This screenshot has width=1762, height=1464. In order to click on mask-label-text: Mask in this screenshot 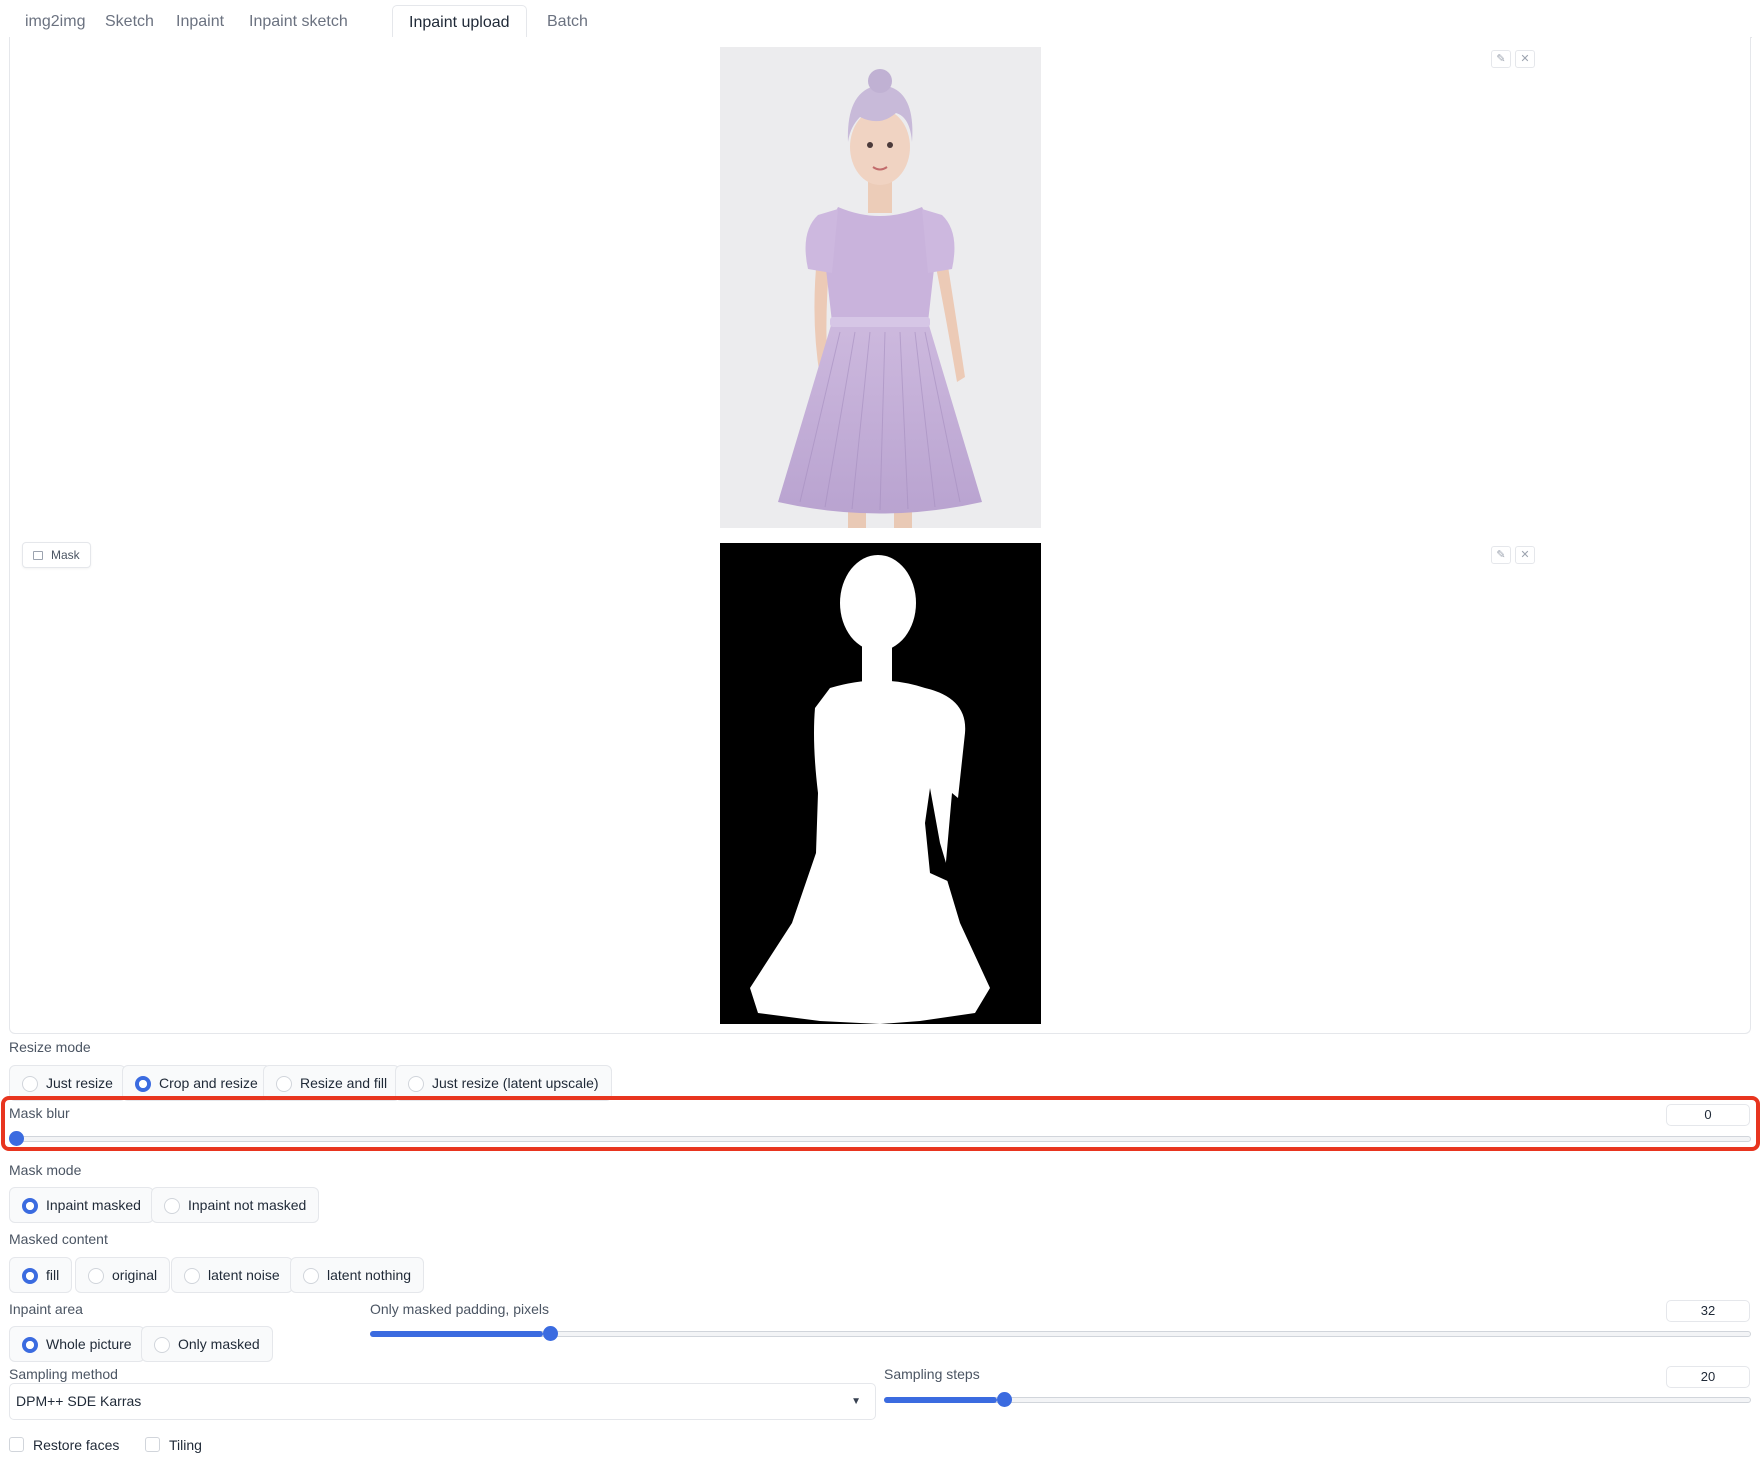, I will do `click(65, 555)`.